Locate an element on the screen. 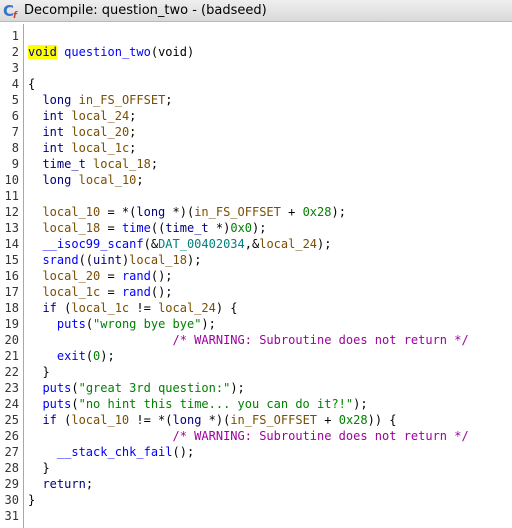 The width and height of the screenshot is (512, 528). code-token: "wrong bye bye" is located at coordinates (147, 324).